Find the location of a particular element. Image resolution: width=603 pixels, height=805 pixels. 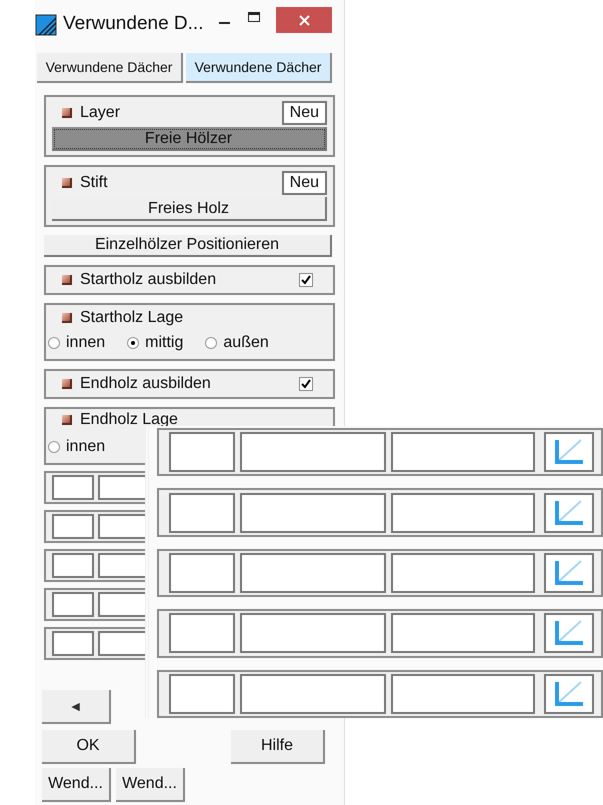

group-label: Endholz Lage is located at coordinates (129, 420).